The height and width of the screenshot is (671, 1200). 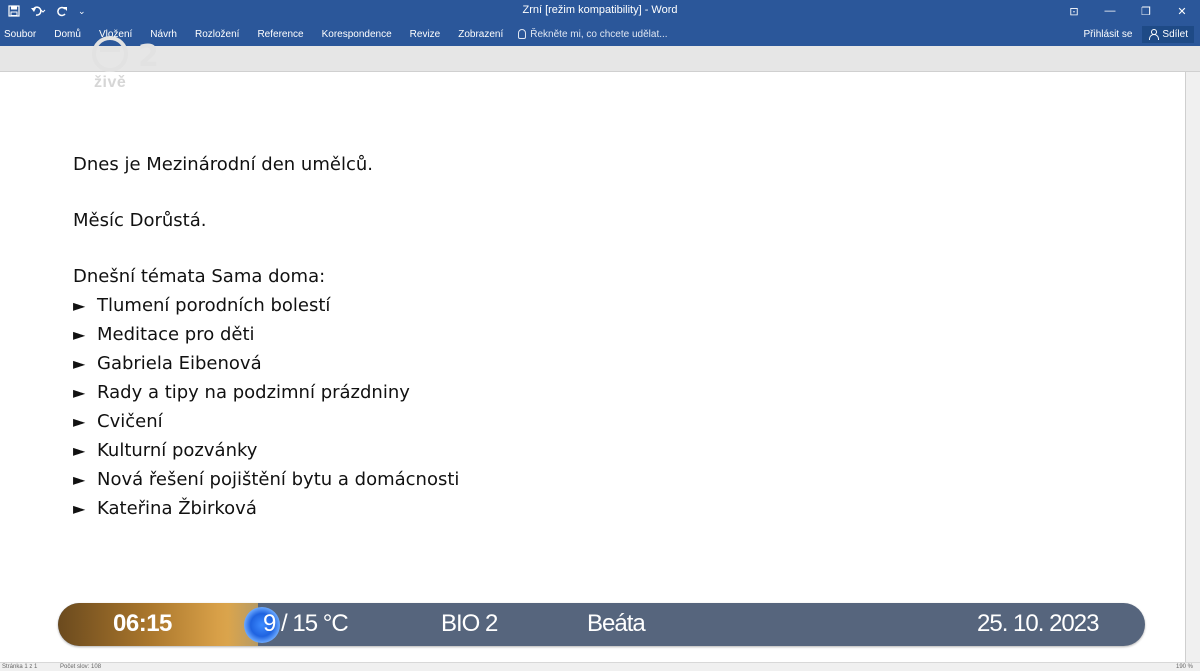 I want to click on list-item: ► Meditace pro děti, so click(x=523, y=334).